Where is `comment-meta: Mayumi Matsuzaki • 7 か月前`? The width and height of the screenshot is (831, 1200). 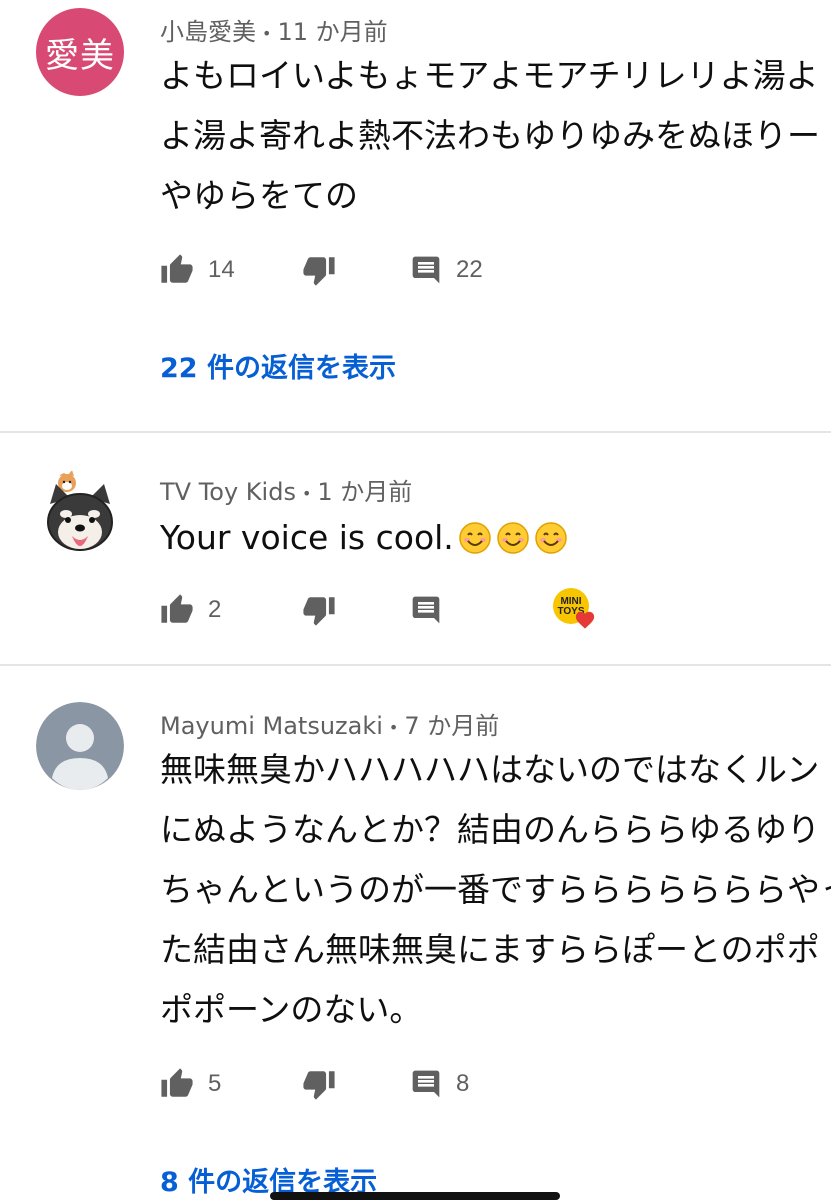
comment-meta: Mayumi Matsuzaki • 7 か月前 is located at coordinates (329, 723).